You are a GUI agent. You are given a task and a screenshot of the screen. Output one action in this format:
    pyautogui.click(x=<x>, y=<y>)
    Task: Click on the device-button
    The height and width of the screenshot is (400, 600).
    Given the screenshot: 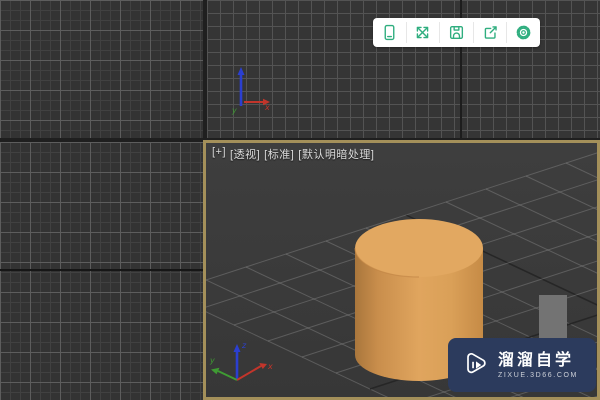 What is the action you would take?
    pyautogui.click(x=389, y=32)
    